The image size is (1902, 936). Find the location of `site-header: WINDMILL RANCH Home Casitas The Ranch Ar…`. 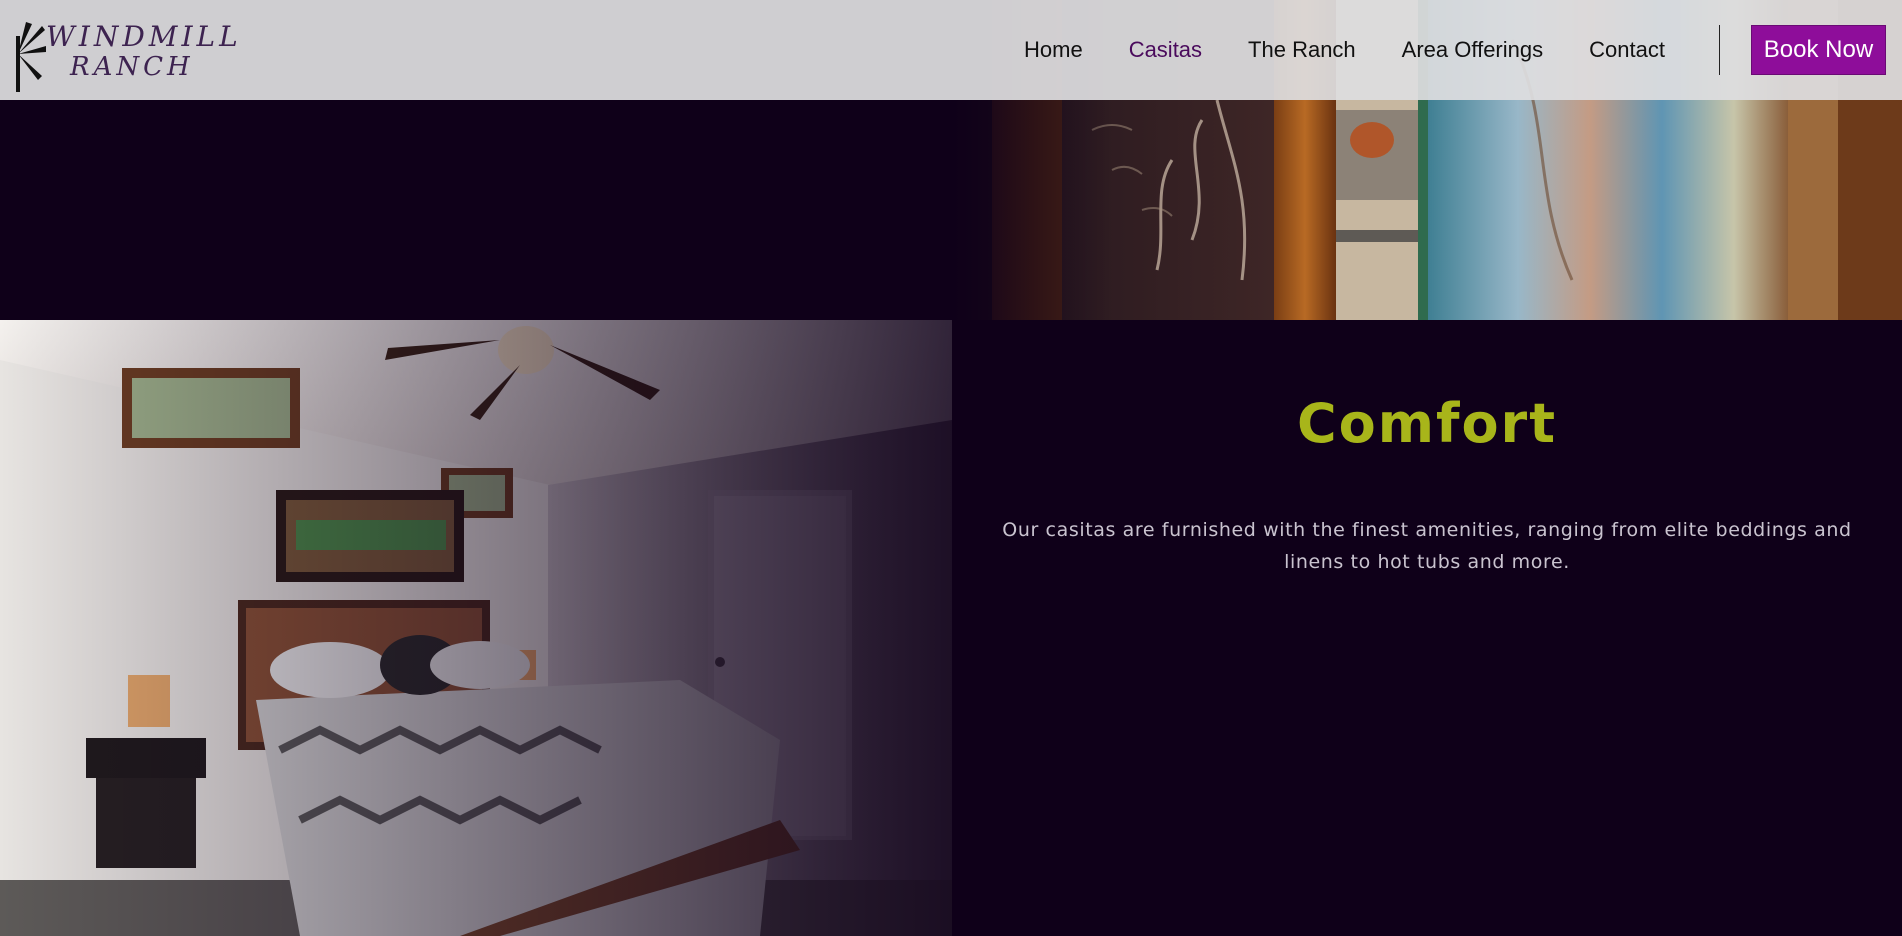

site-header: WINDMILL RANCH Home Casitas The Ranch Ar… is located at coordinates (951, 50).